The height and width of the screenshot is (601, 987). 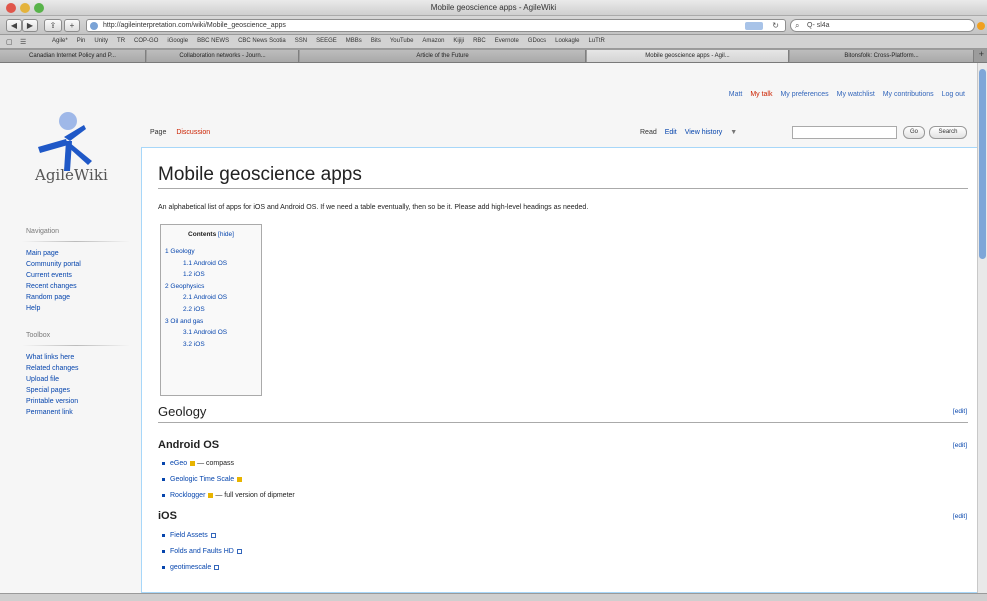 What do you see at coordinates (376, 41) in the screenshot?
I see `bookmark-item: Bits` at bounding box center [376, 41].